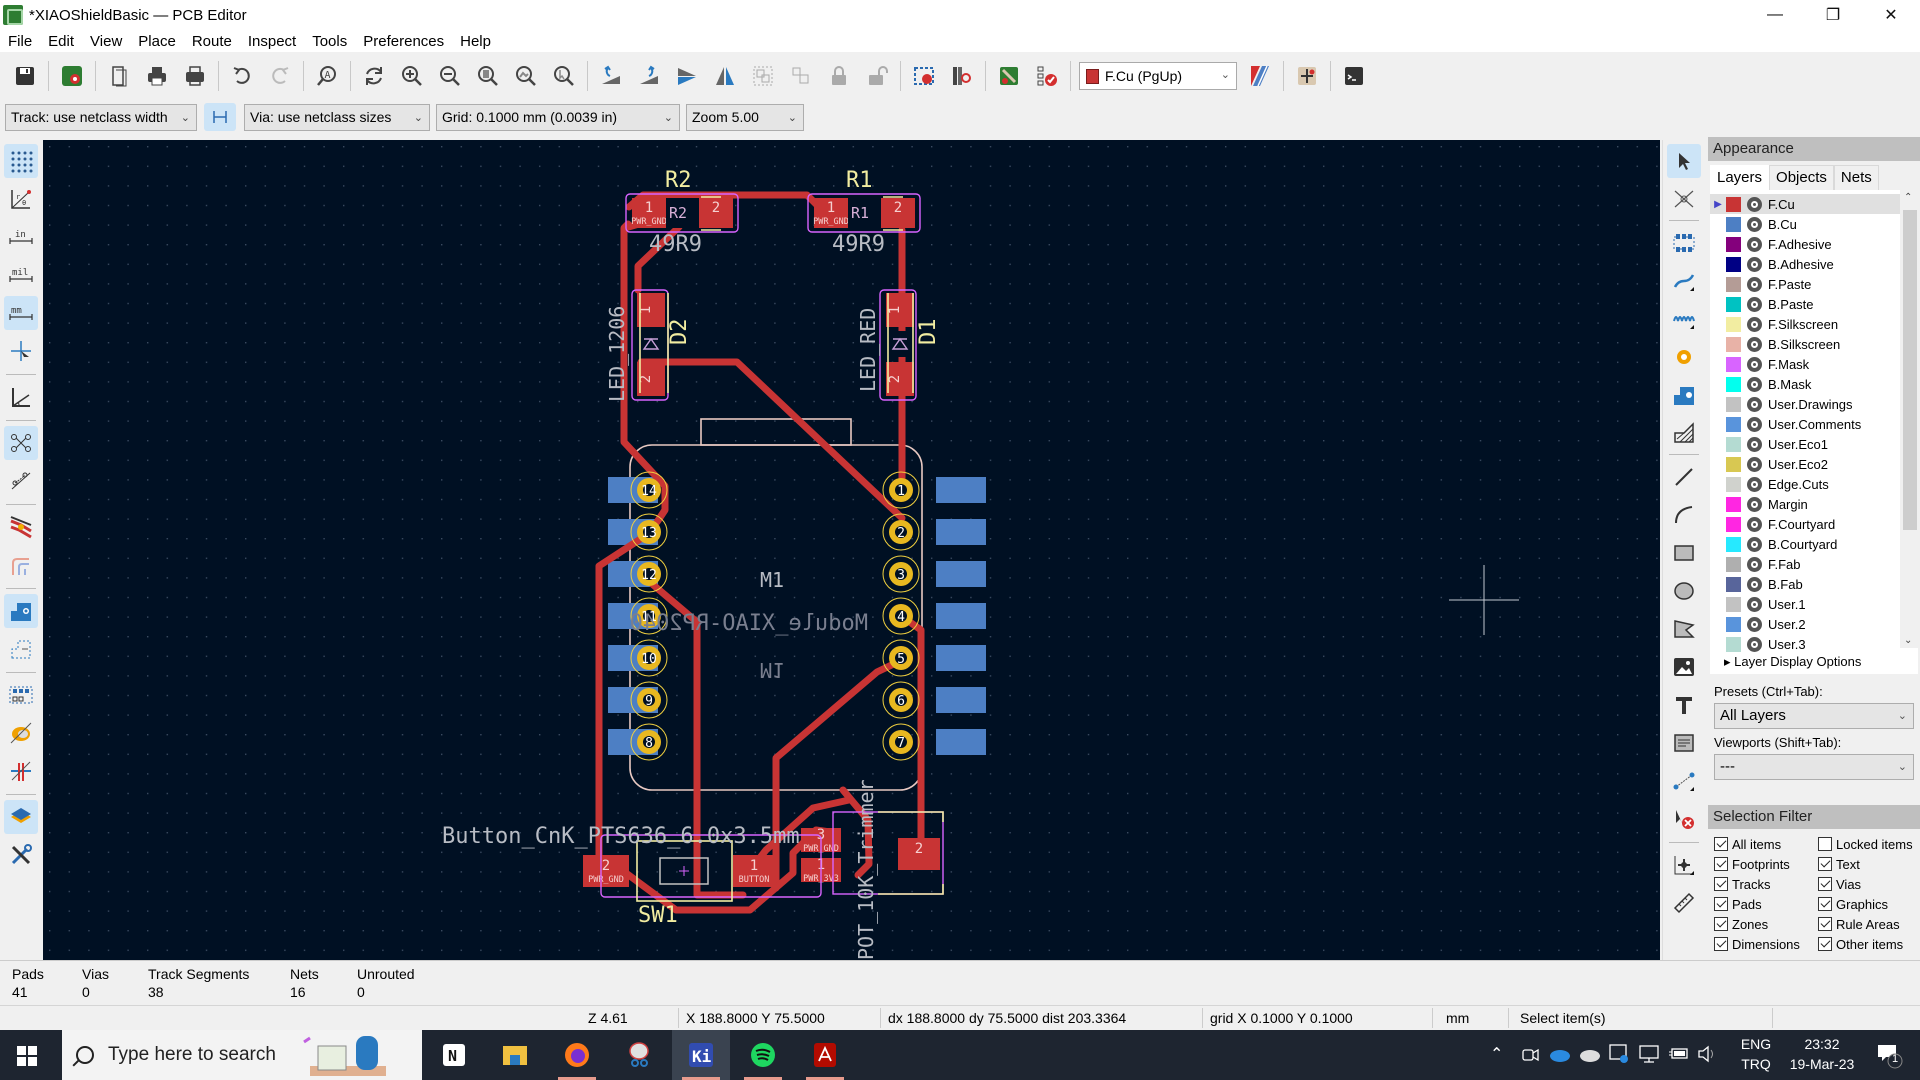  I want to click on drc-button, so click(1047, 76).